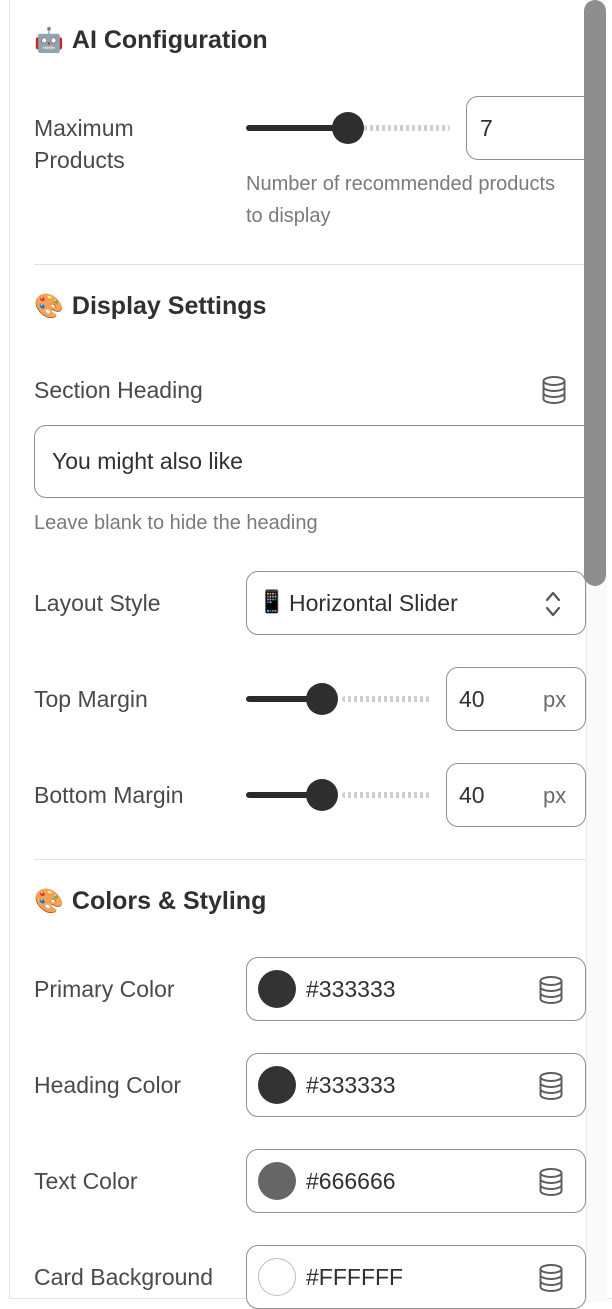  I want to click on layout-style-select: 📱 Horizontal Slider, so click(416, 603).